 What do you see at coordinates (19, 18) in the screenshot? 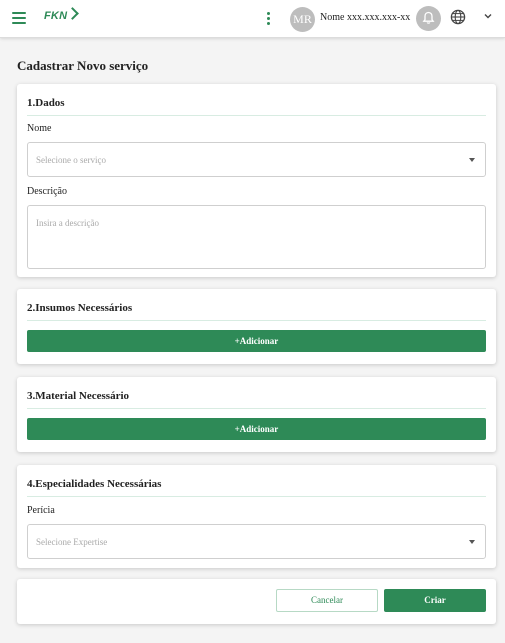
I see `menu-icon` at bounding box center [19, 18].